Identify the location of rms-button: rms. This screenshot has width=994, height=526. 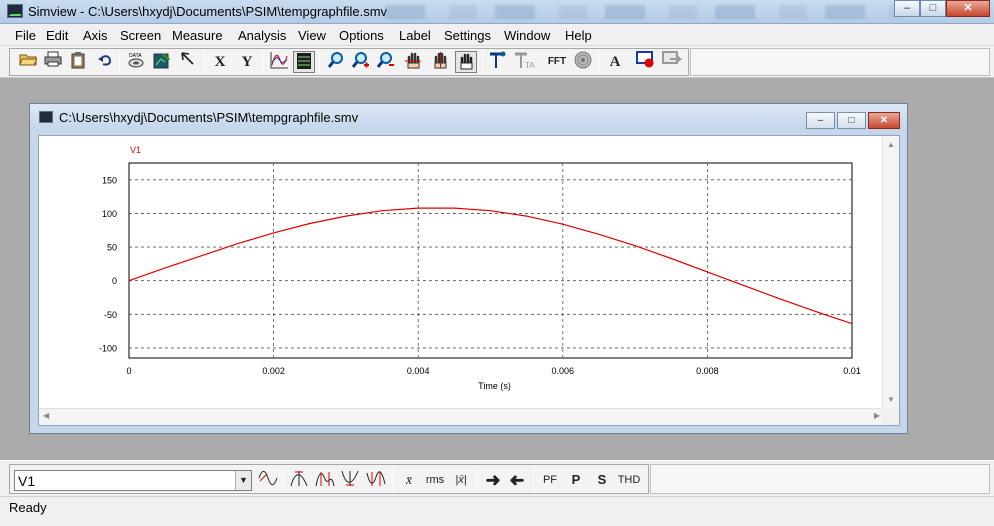
(435, 480).